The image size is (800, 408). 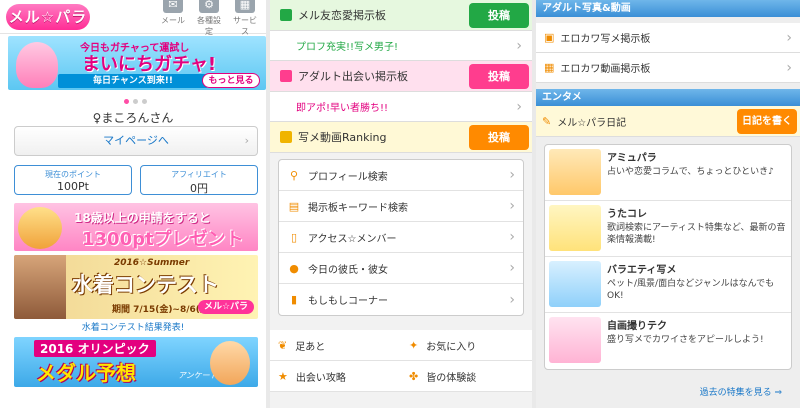 What do you see at coordinates (466, 345) in the screenshot?
I see `link-favorites: ✦ お気に入り` at bounding box center [466, 345].